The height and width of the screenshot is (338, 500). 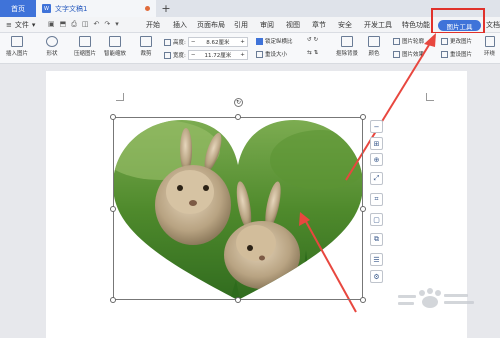 What do you see at coordinates (376, 239) in the screenshot?
I see `copy-icon: ⧉` at bounding box center [376, 239].